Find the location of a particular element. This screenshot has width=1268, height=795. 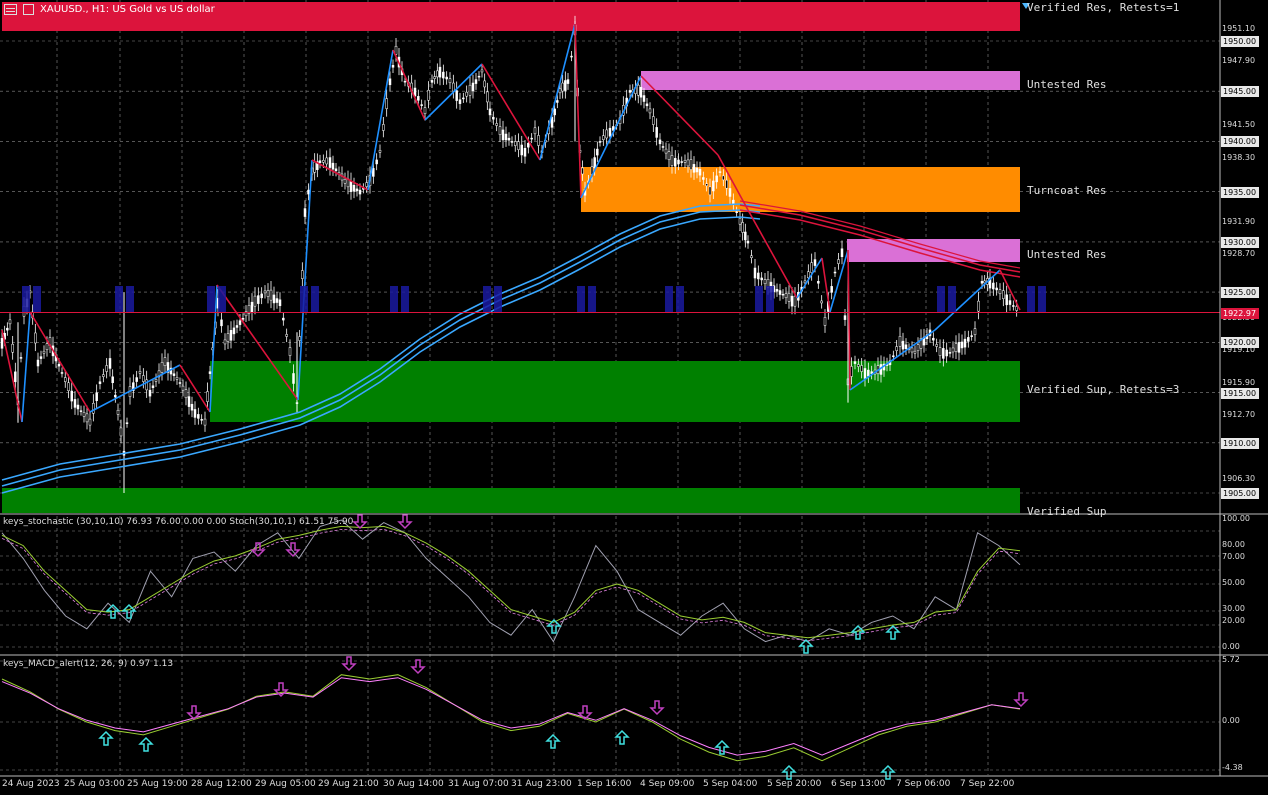

time-label: 31 Aug 07:00 is located at coordinates (478, 784).